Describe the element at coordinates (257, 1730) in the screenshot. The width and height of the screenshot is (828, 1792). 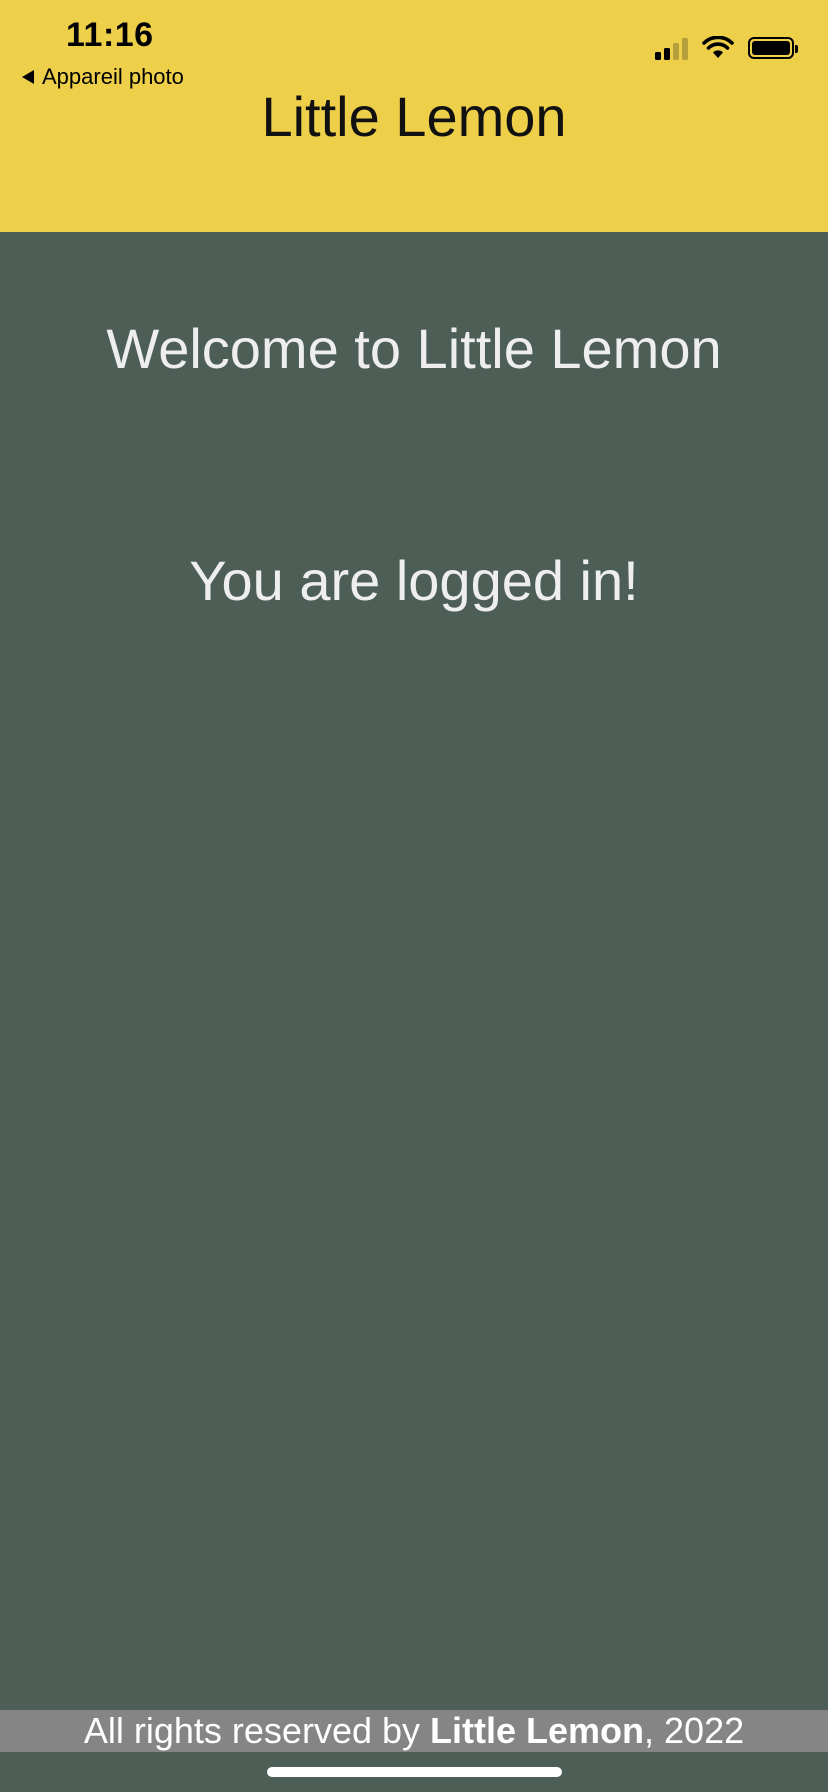
I see `footer-prefix: All rights reserved by` at that location.